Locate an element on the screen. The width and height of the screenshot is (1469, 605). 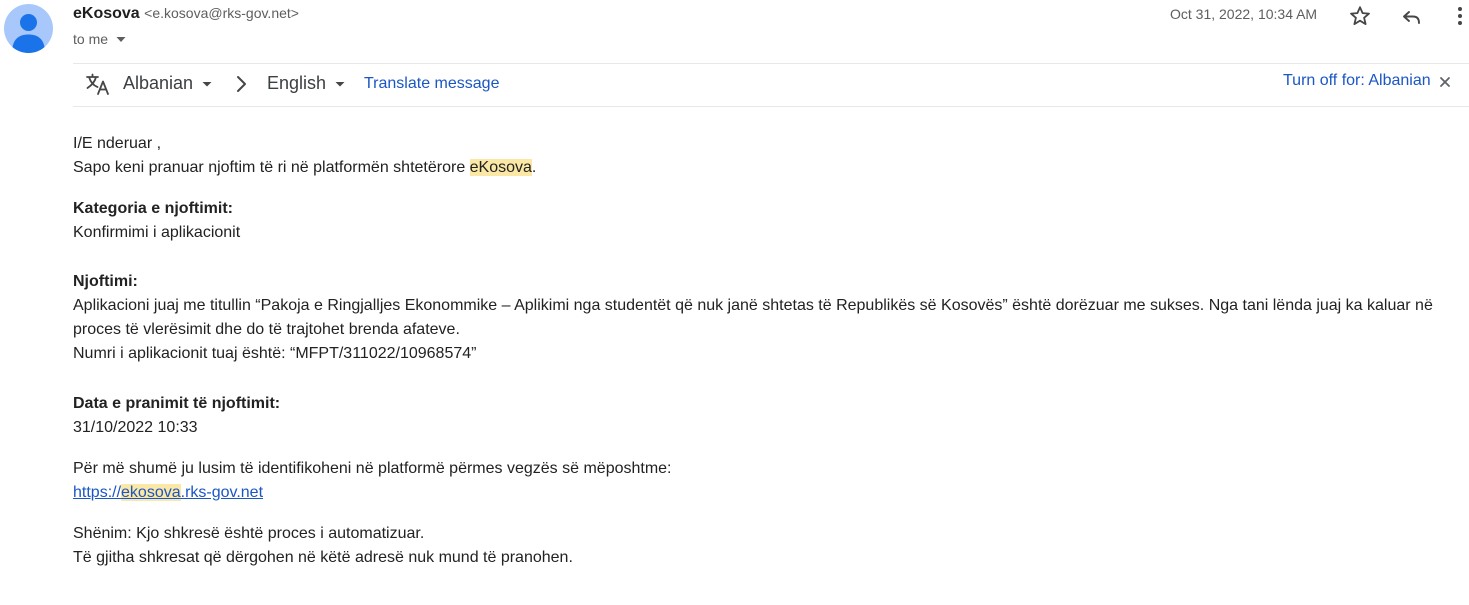
message-date: Oct 31, 2022, 10:34 AM is located at coordinates (1244, 14).